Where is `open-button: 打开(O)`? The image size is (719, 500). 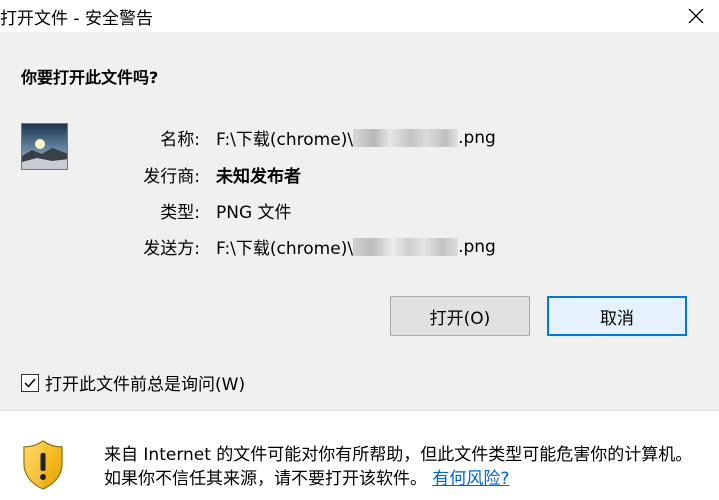 open-button: 打开(O) is located at coordinates (460, 316).